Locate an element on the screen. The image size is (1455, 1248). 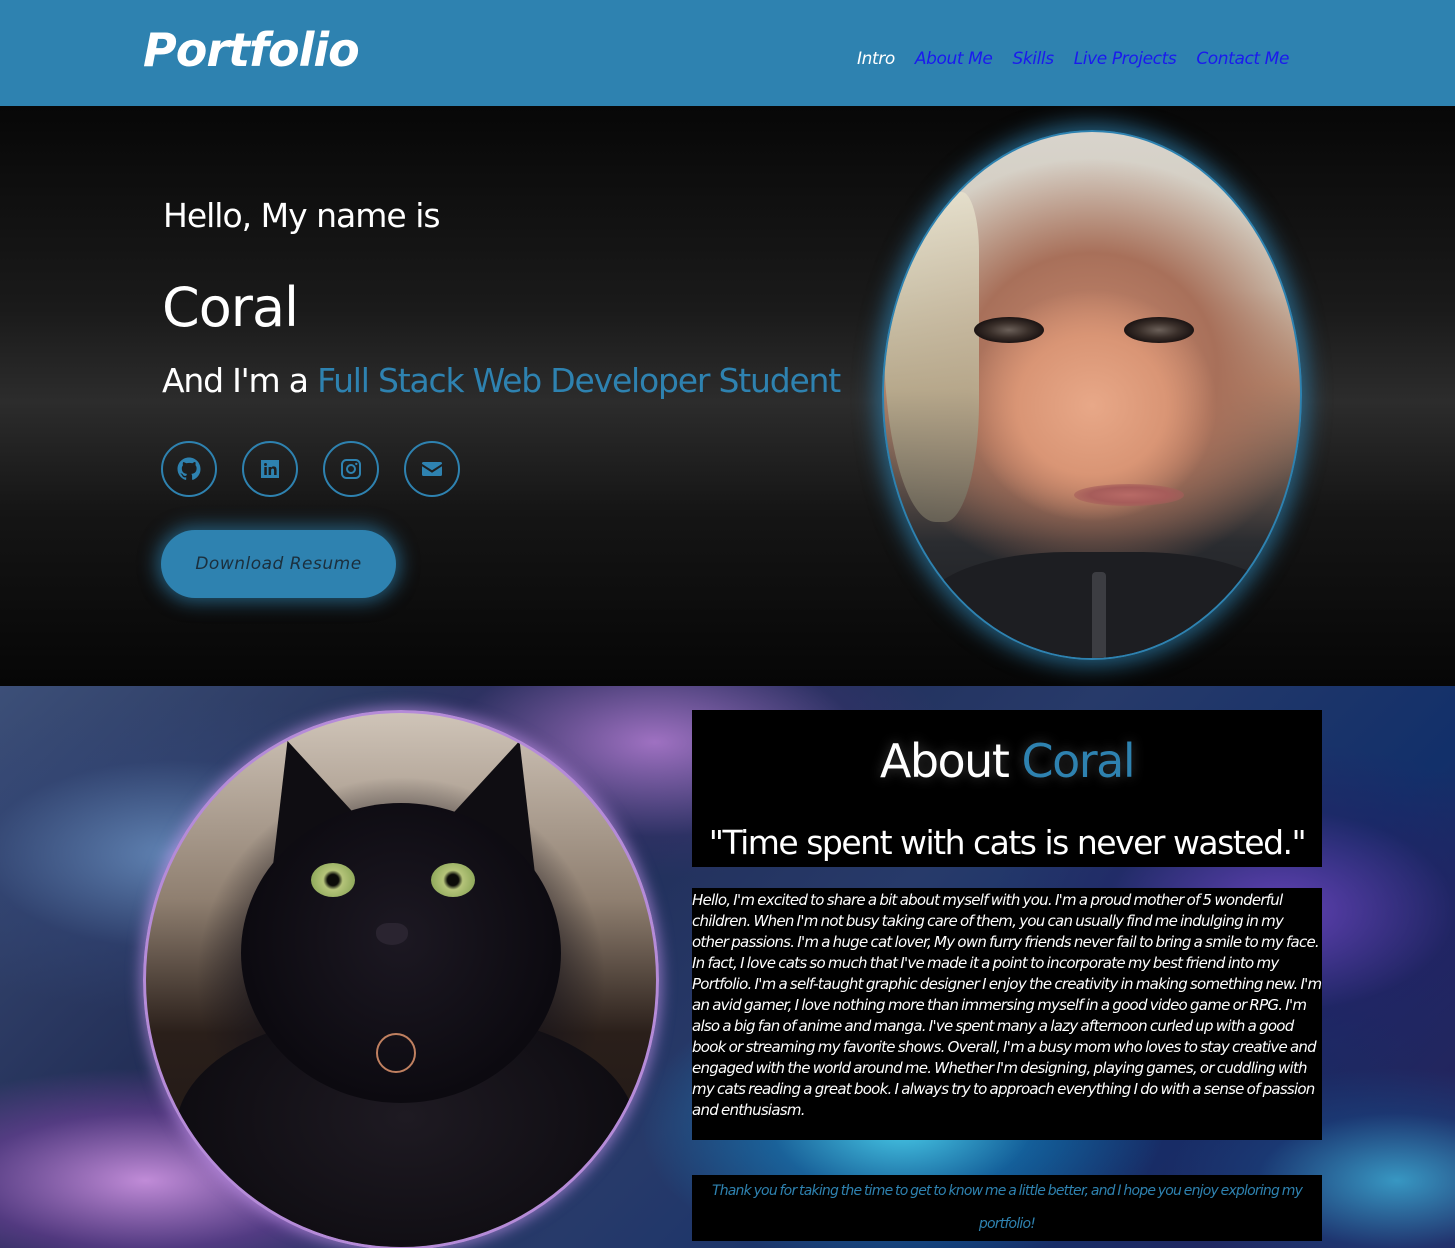
nav-item-intro: Intro is located at coordinates (876, 59).